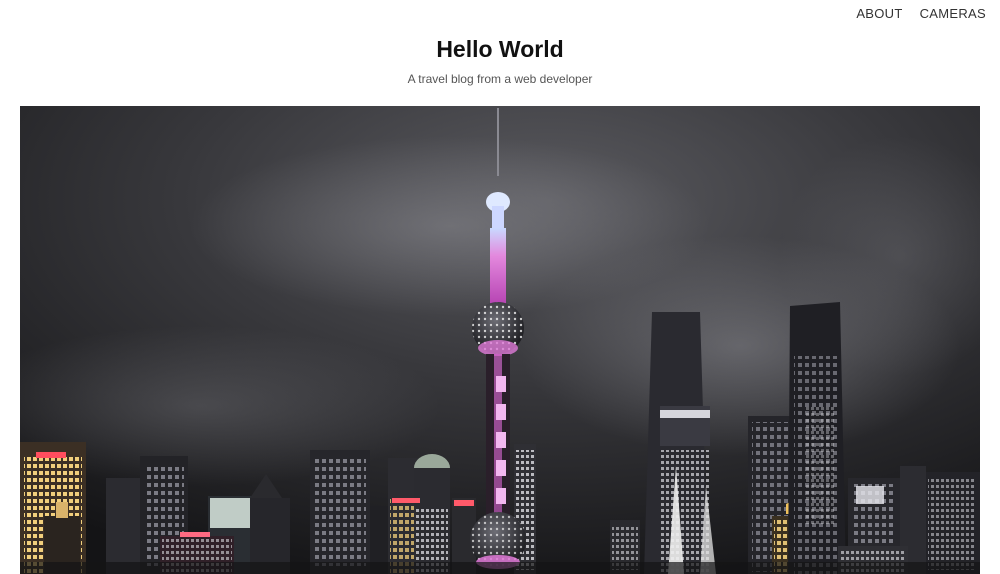  Describe the element at coordinates (953, 13) in the screenshot. I see `nav-link-cameras: CAMERAS` at that location.